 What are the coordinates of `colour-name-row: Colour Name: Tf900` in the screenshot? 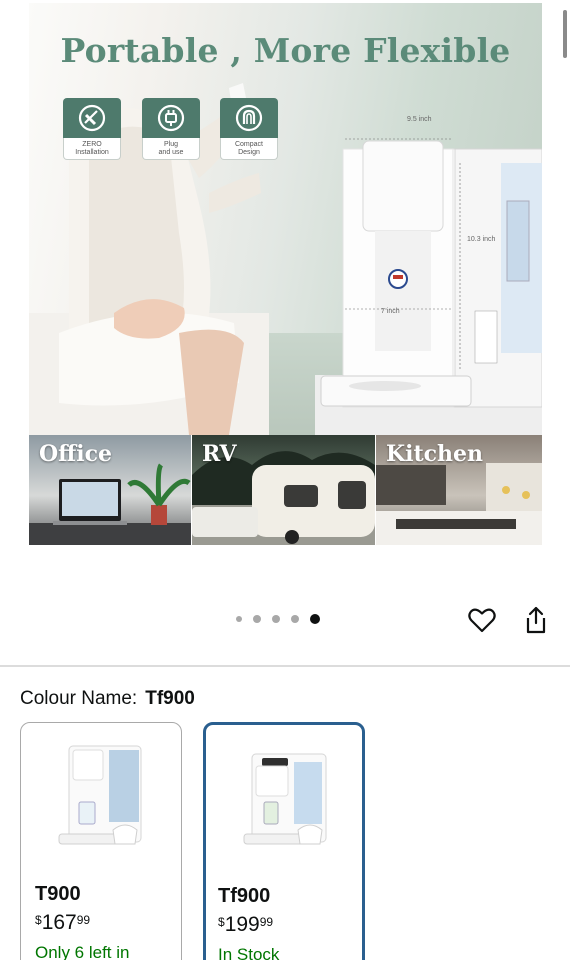 It's located at (107, 699).